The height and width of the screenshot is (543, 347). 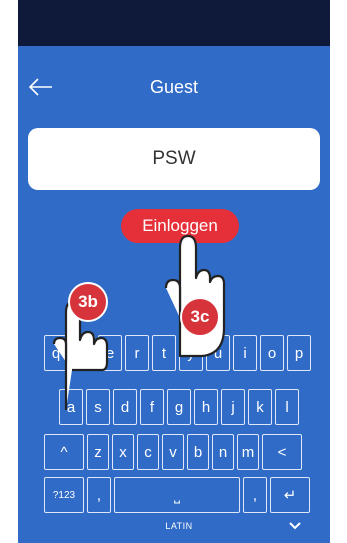 I want to click on numbers-key: ?123, so click(x=64, y=495).